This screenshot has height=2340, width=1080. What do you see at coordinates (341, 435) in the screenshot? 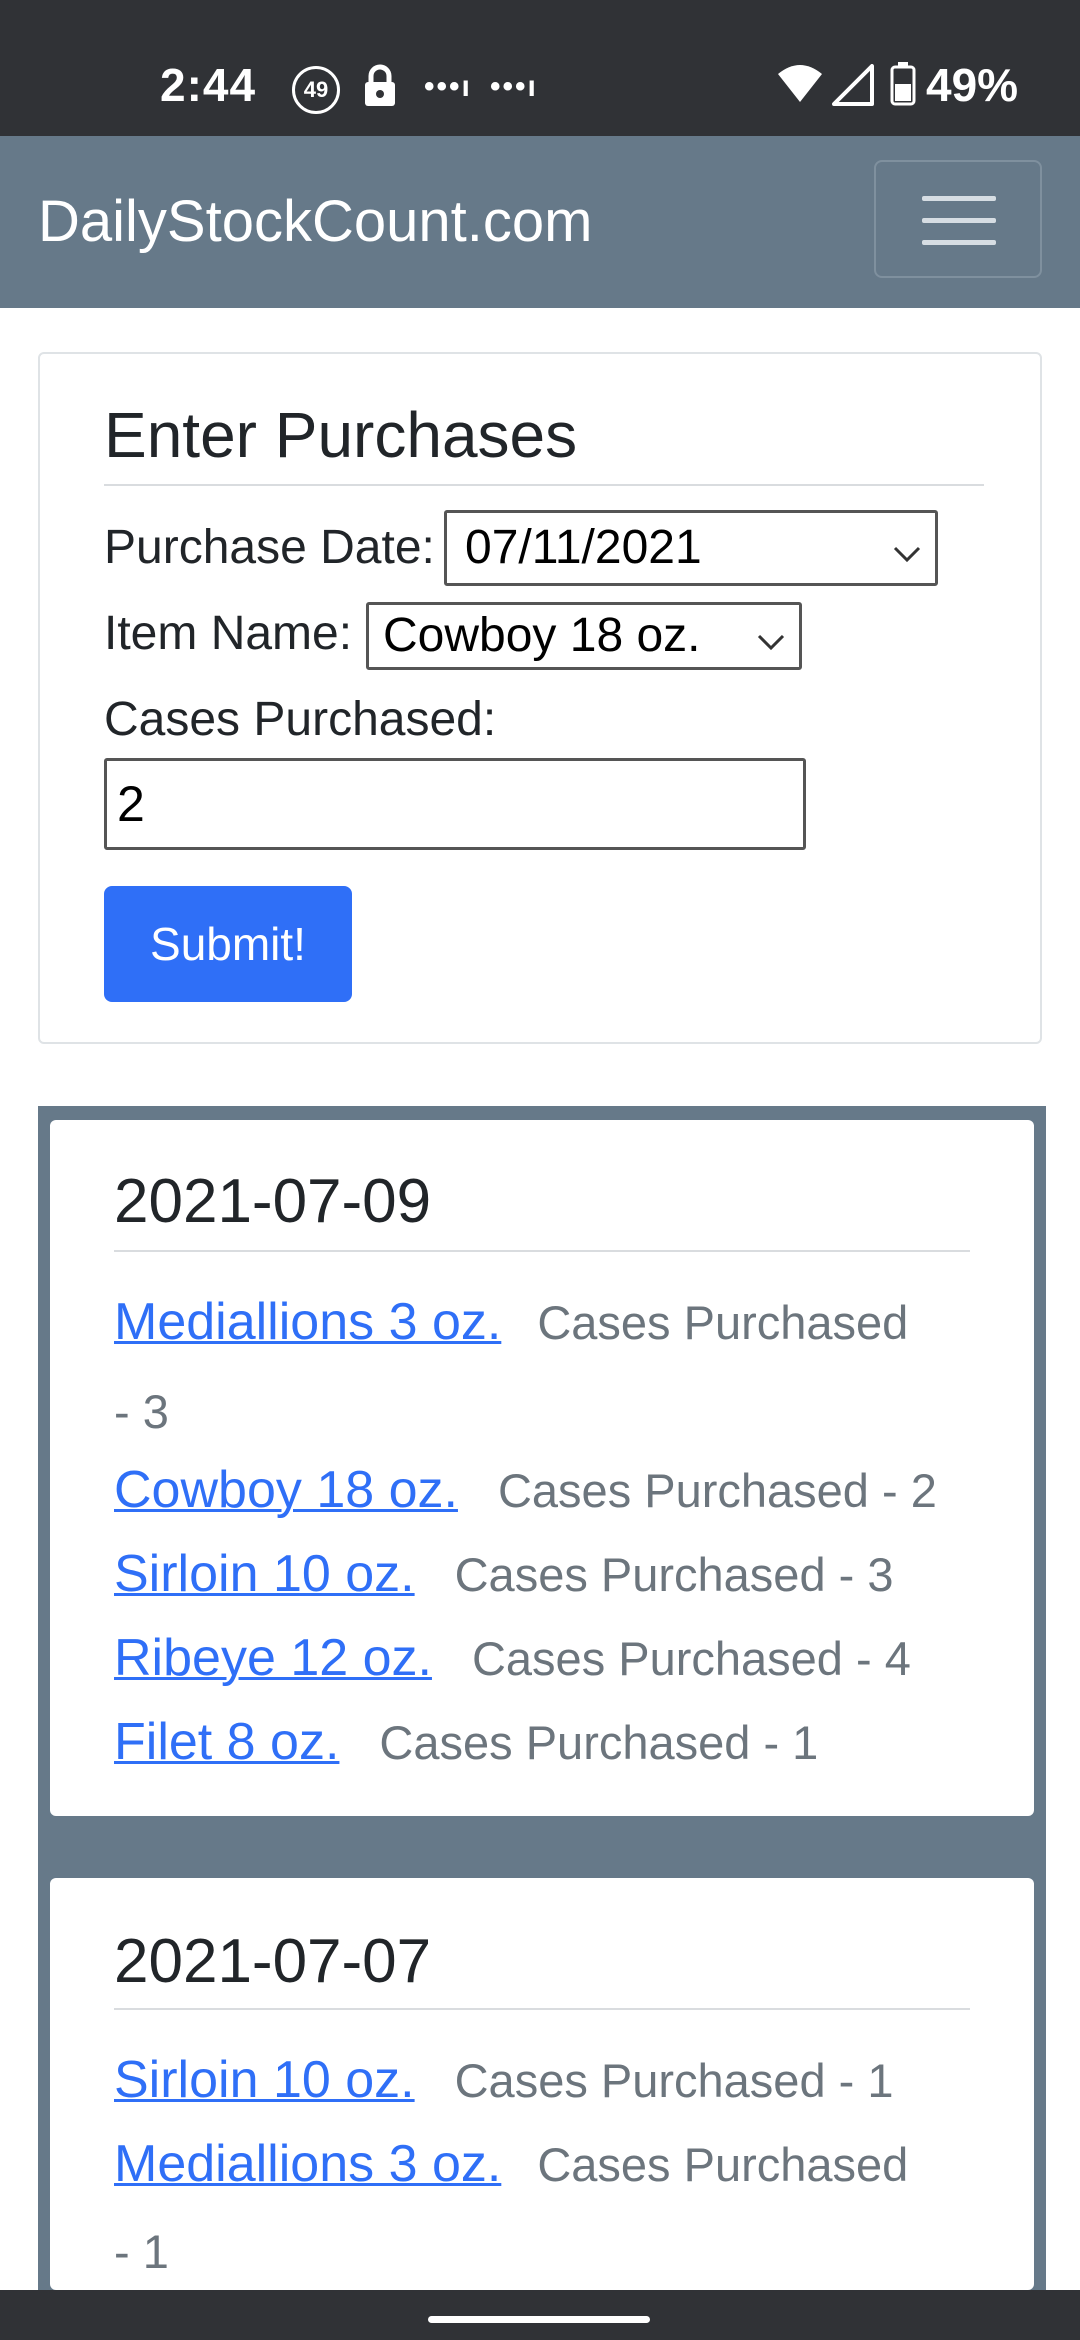
I see `form-title: Enter Purchases` at bounding box center [341, 435].